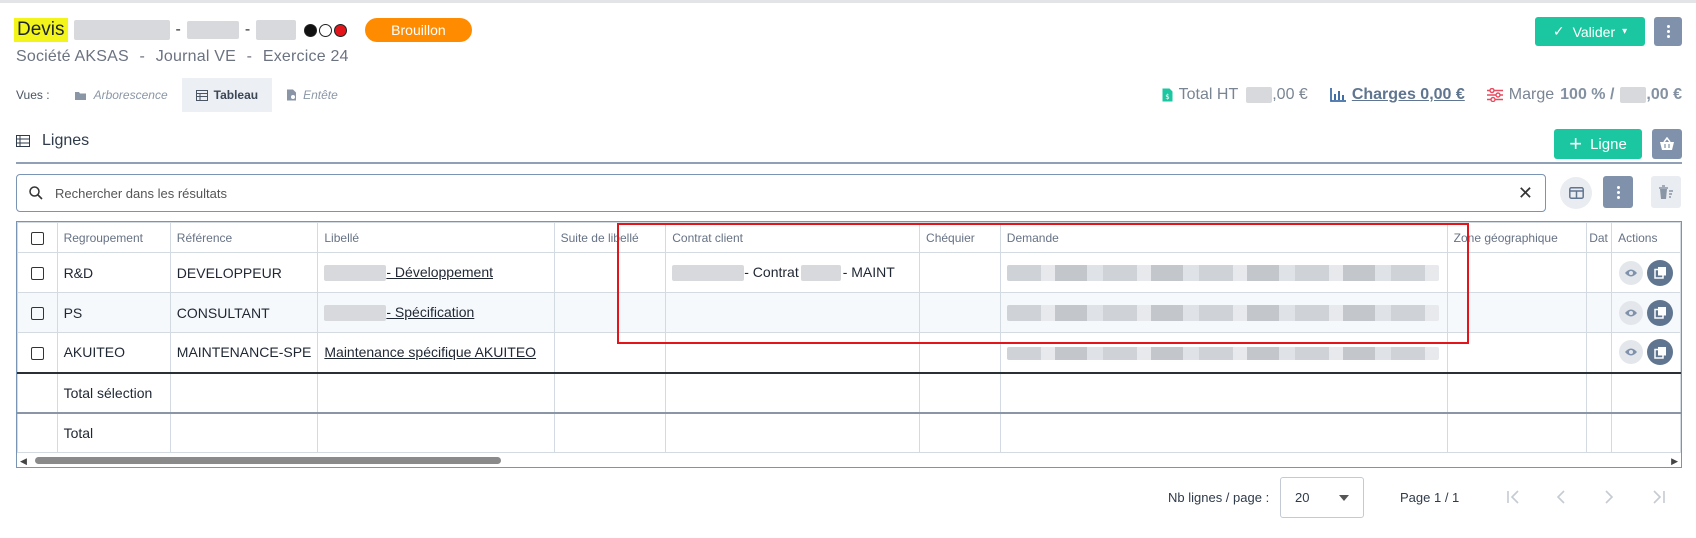  I want to click on search-bar: ✕, so click(781, 193).